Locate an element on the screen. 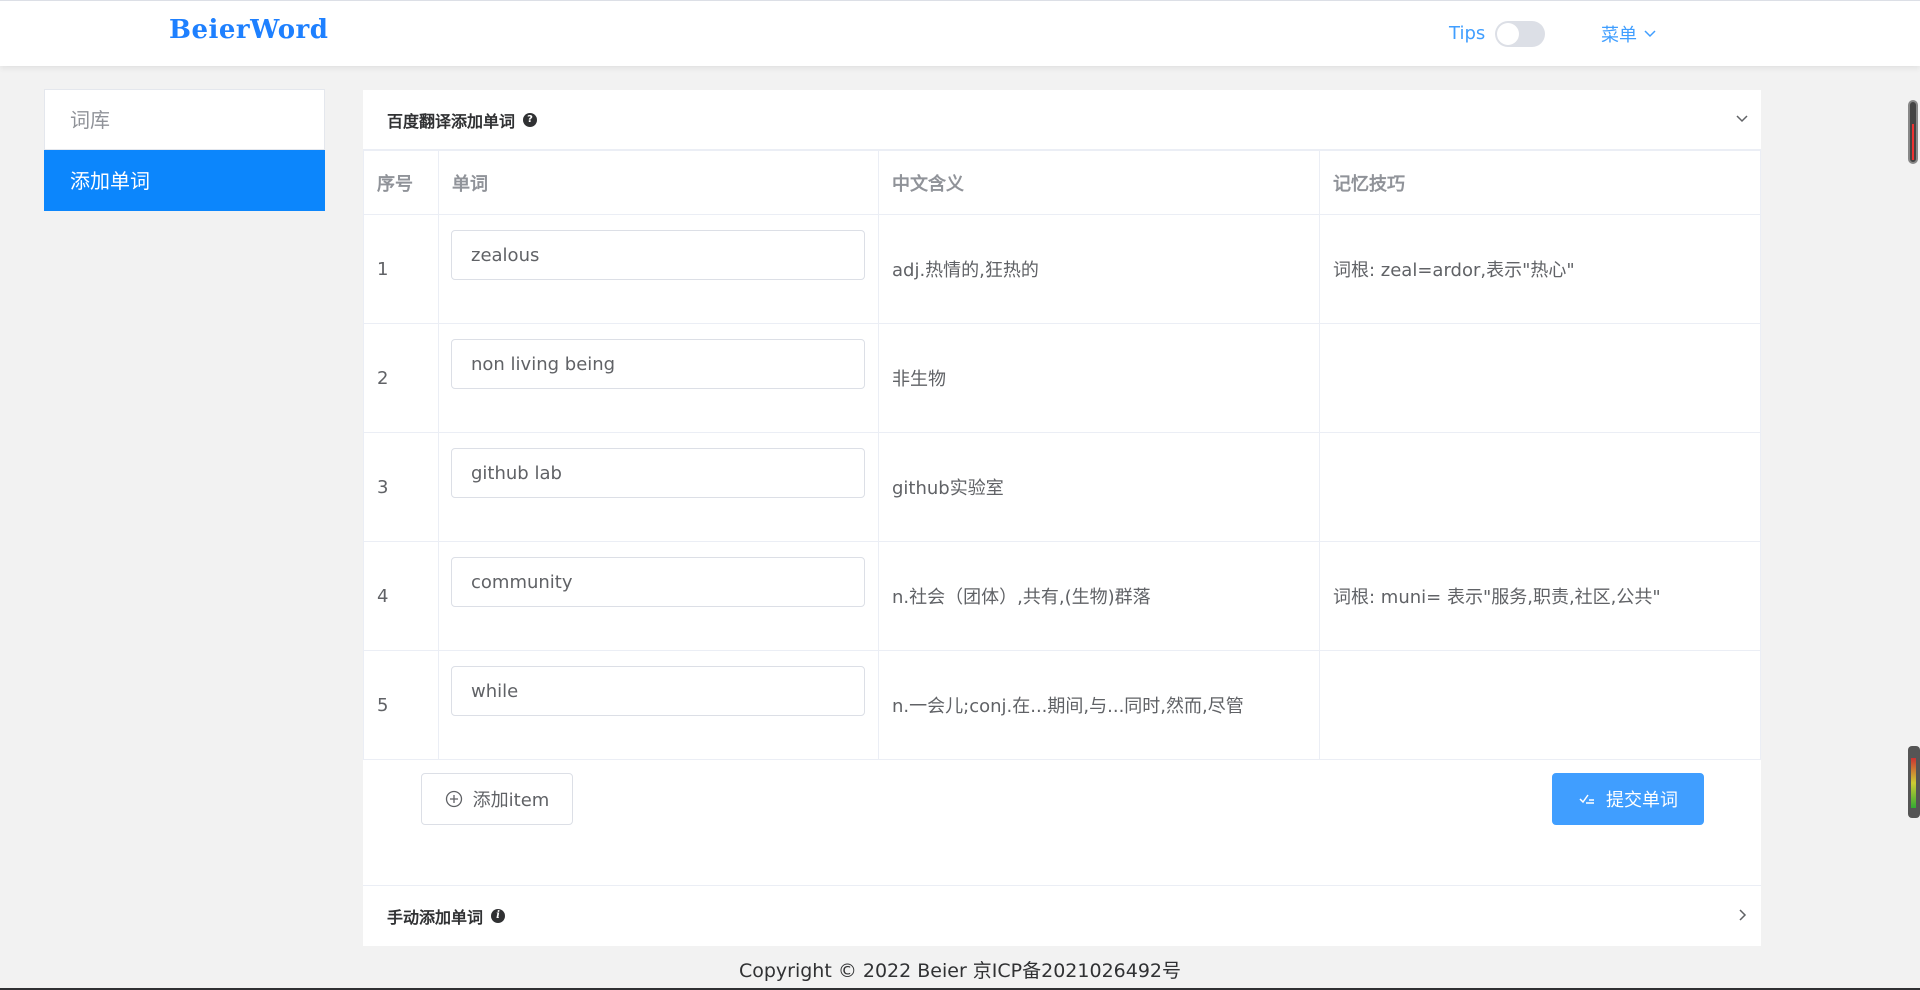 The width and height of the screenshot is (1920, 990). menu-label: 菜单 is located at coordinates (1619, 35).